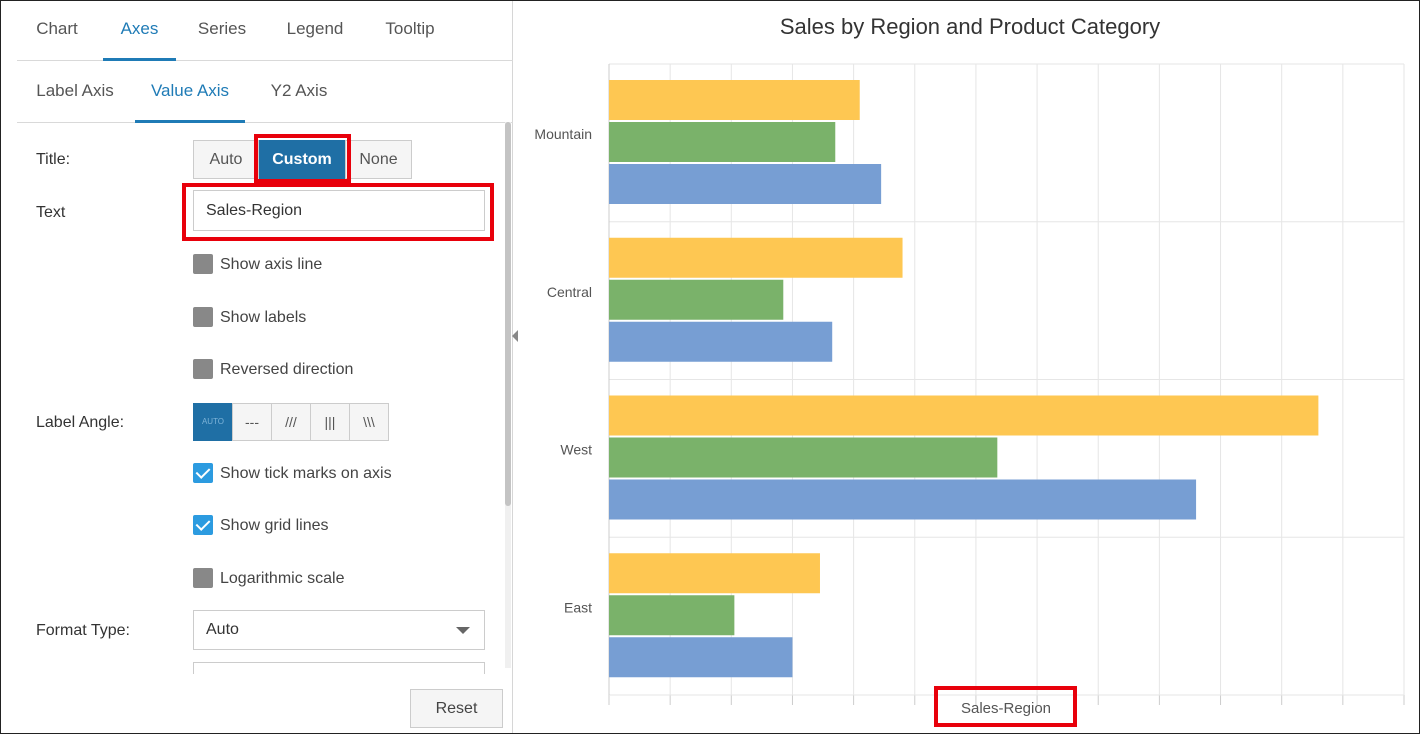  What do you see at coordinates (222, 31) in the screenshot?
I see `tab-series: Series` at bounding box center [222, 31].